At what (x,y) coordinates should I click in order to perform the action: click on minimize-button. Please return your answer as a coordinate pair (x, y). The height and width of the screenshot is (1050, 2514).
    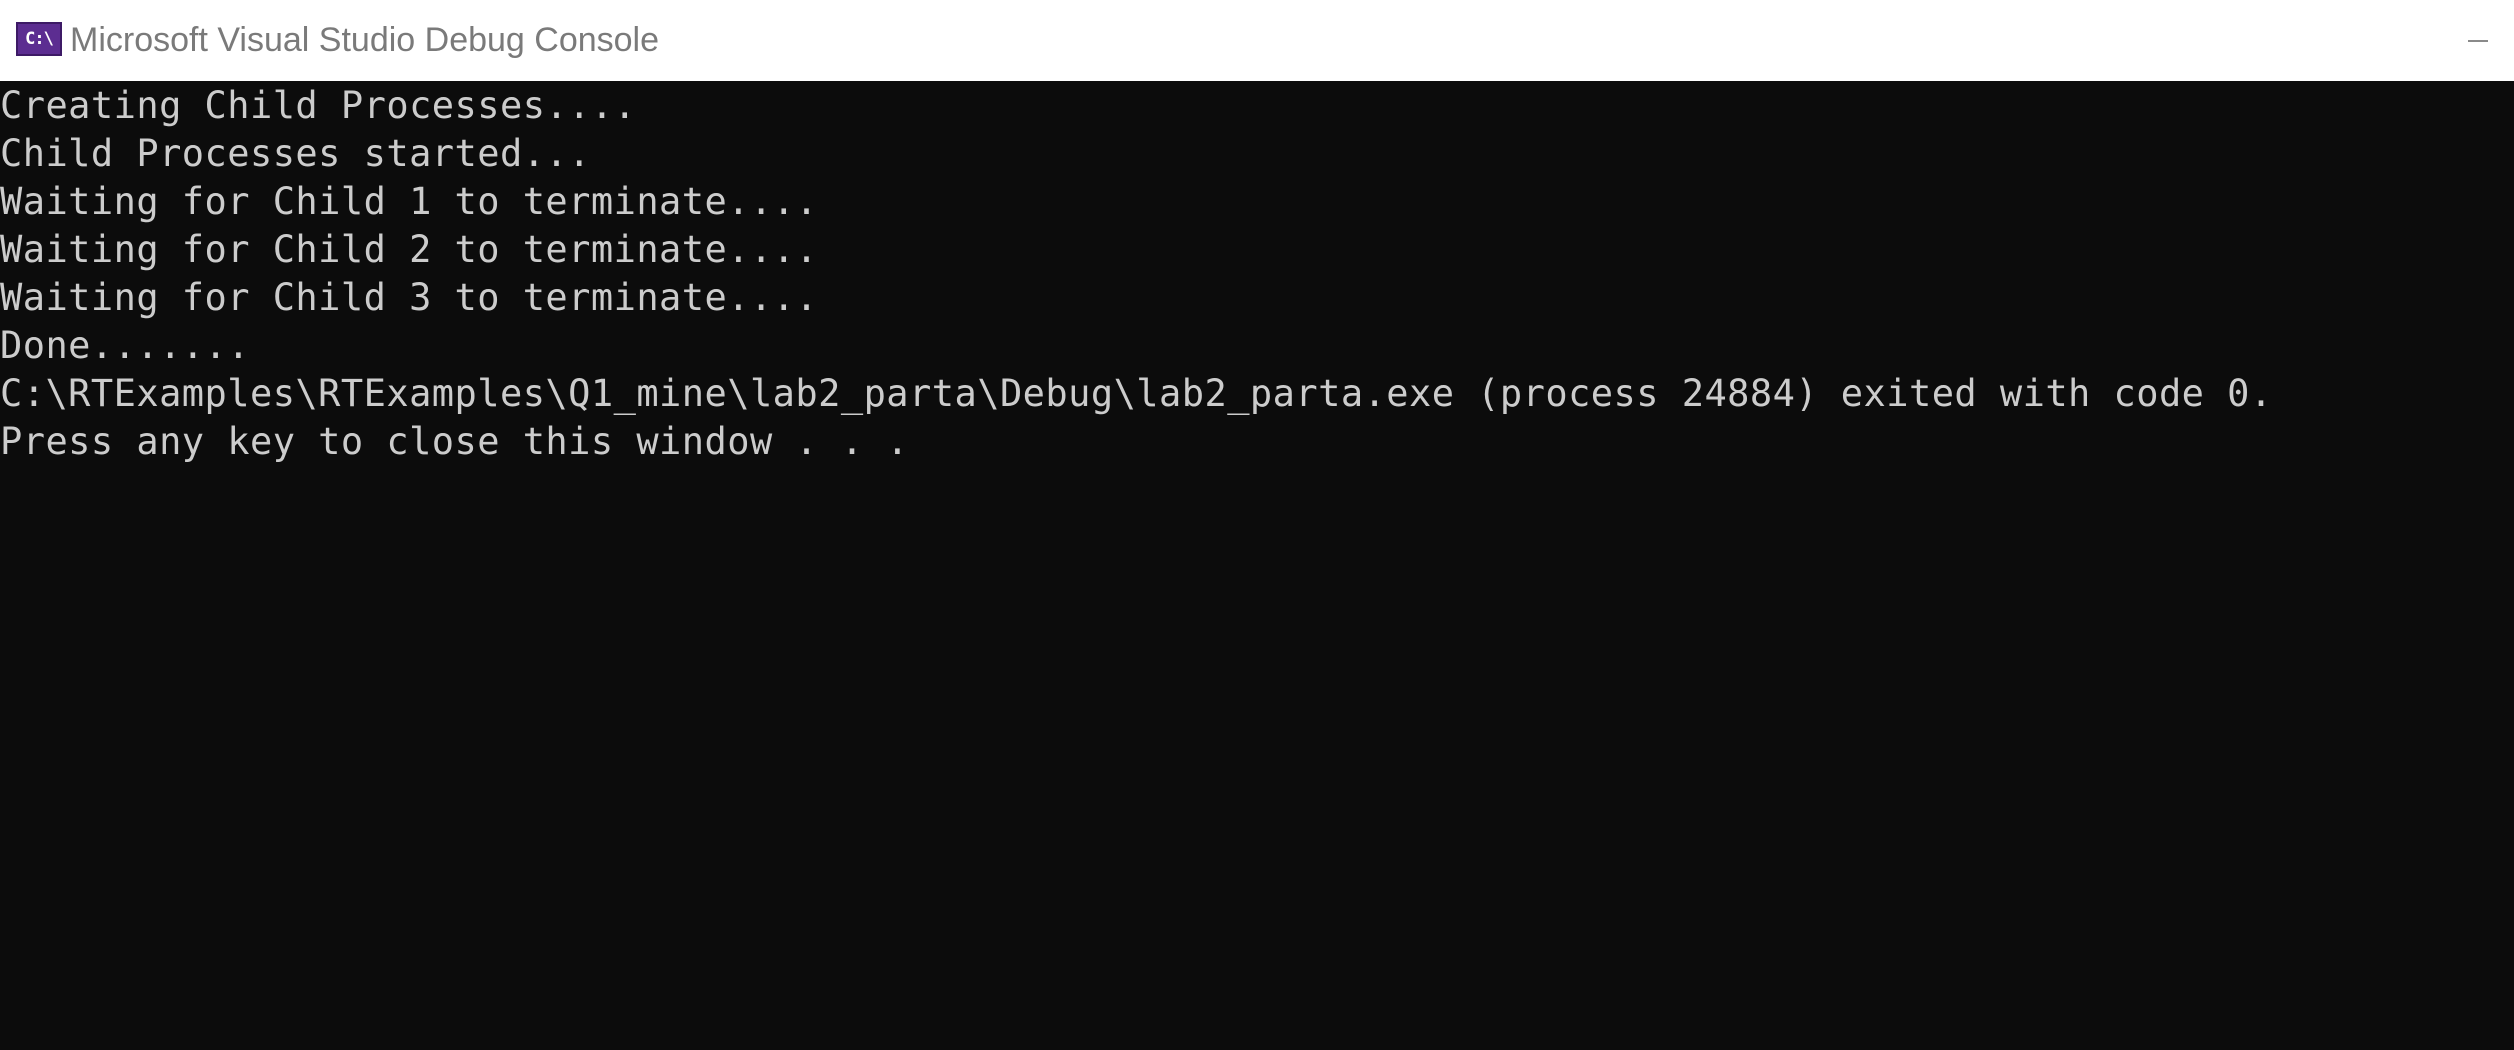
    Looking at the image, I should click on (2468, 40).